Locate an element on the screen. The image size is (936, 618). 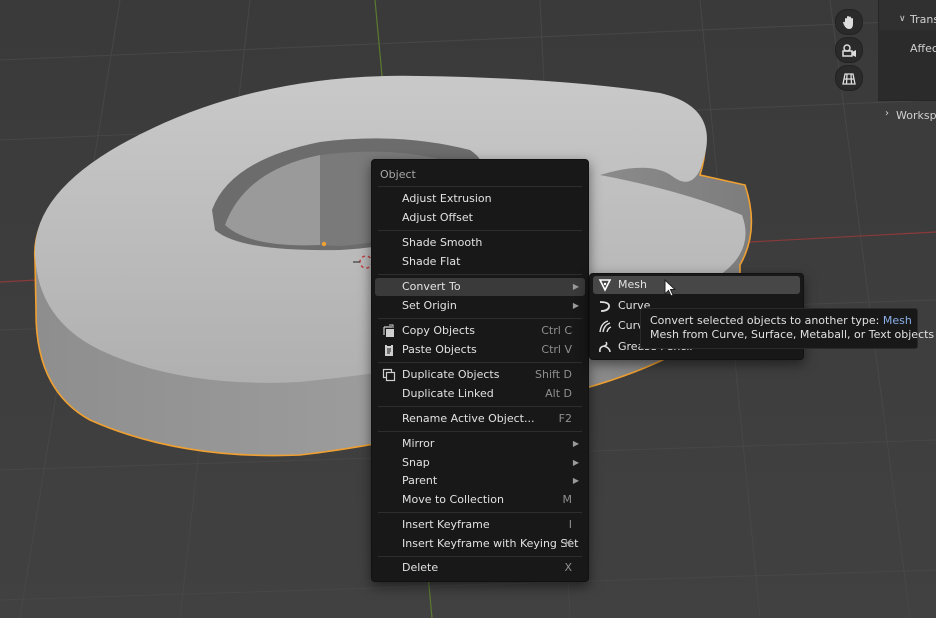
menu-item-adjust-extrusion: Adjust Extrusion is located at coordinates (480, 199).